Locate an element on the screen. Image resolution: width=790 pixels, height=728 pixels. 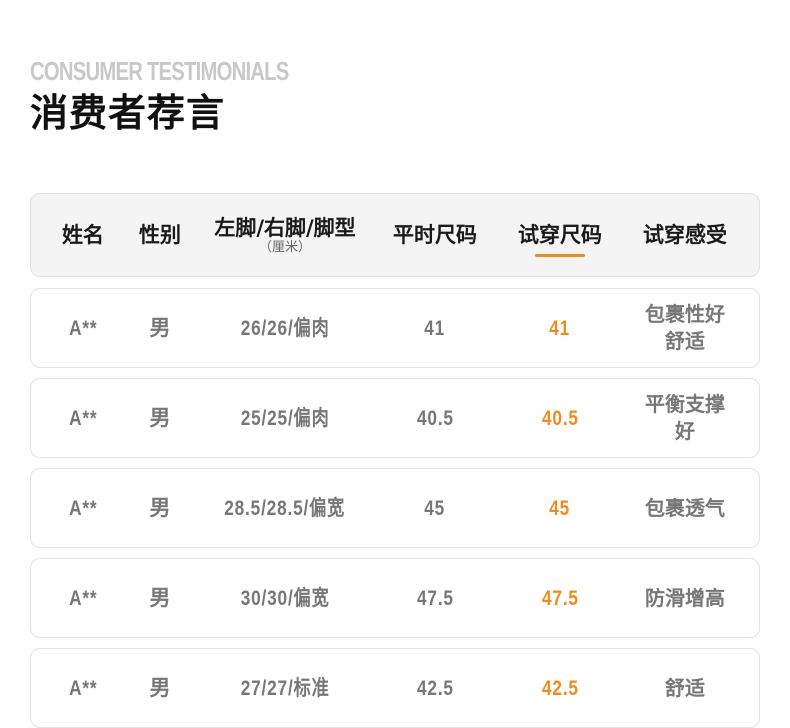
table-header: 姓名 性别 左脚/右脚/脚型 （厘米） 平时尺码 试穿尺码 试穿感受 is located at coordinates (395, 235).